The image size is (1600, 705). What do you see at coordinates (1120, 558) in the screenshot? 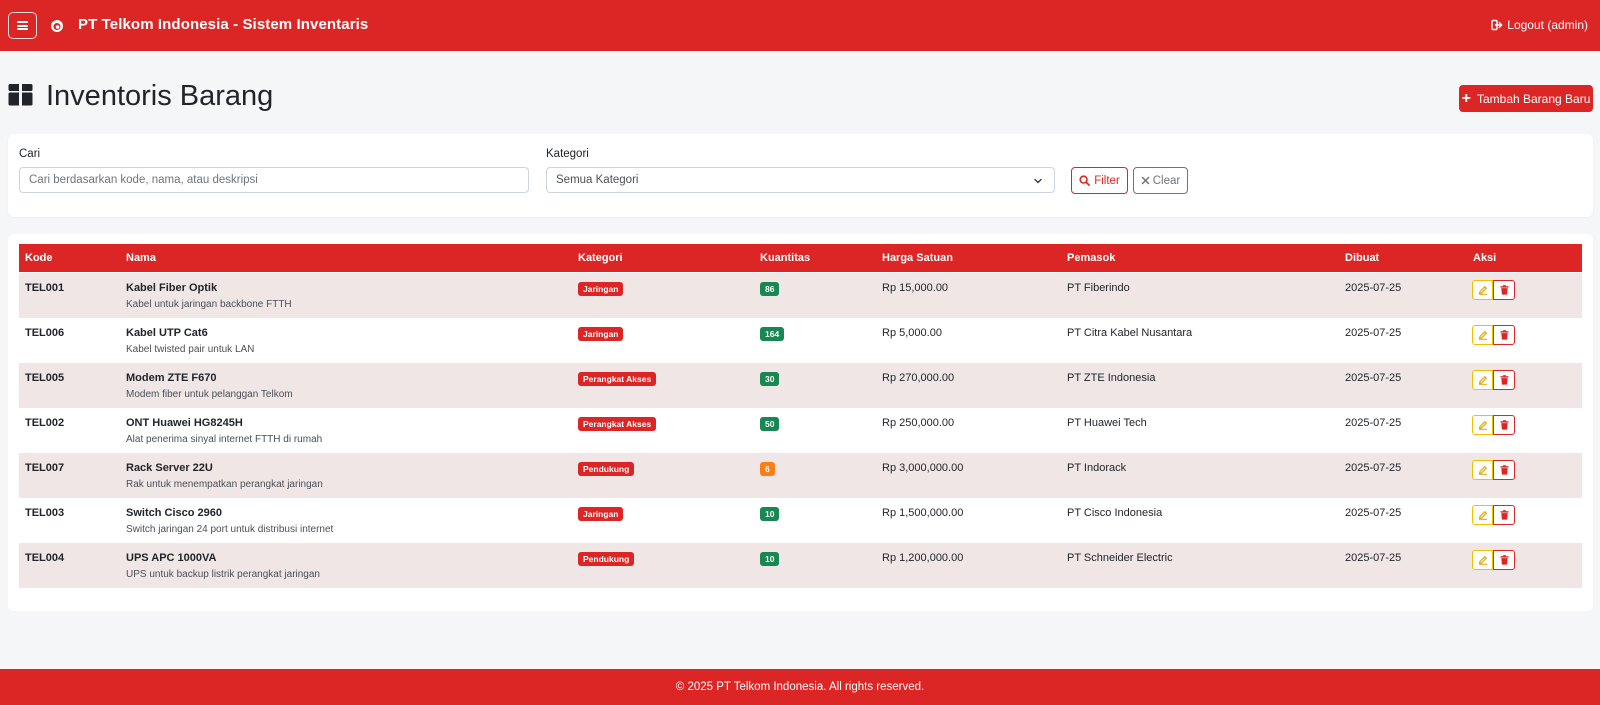
I see `supplier-name: PT Schneider Electric` at bounding box center [1120, 558].